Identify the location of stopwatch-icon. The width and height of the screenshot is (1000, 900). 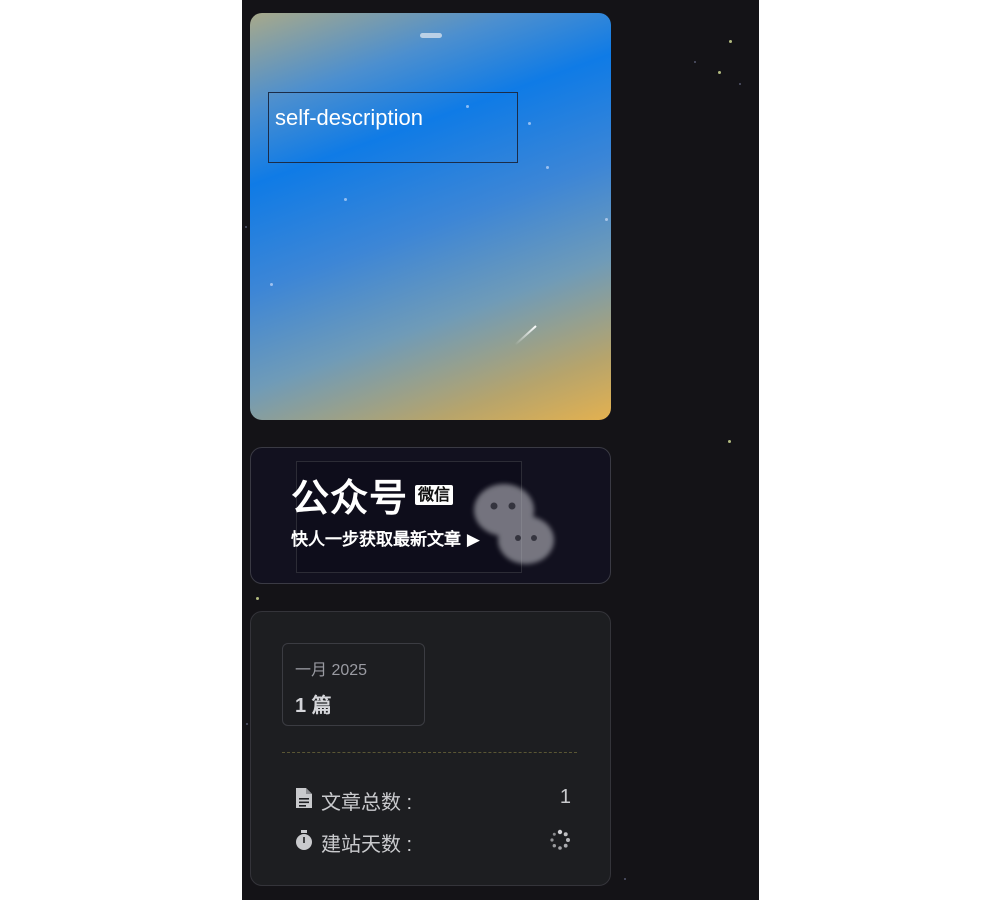
(304, 840).